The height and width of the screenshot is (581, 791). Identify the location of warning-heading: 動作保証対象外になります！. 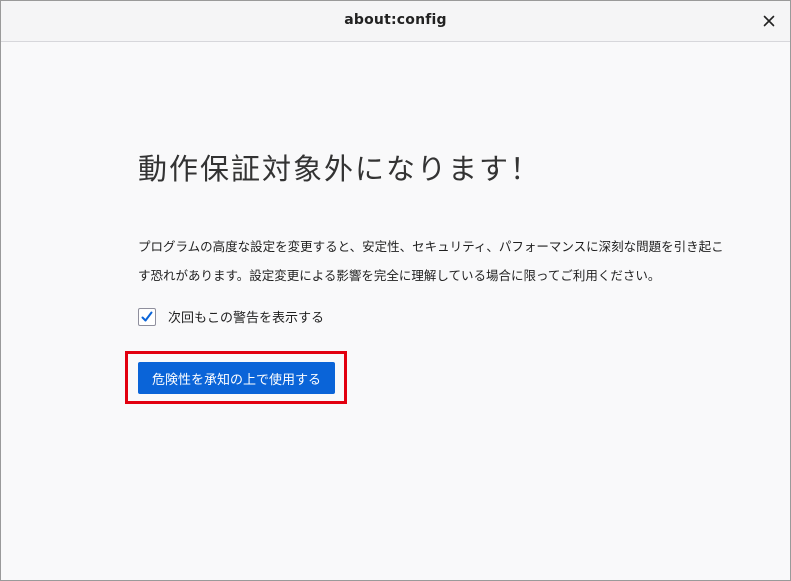
(340, 169).